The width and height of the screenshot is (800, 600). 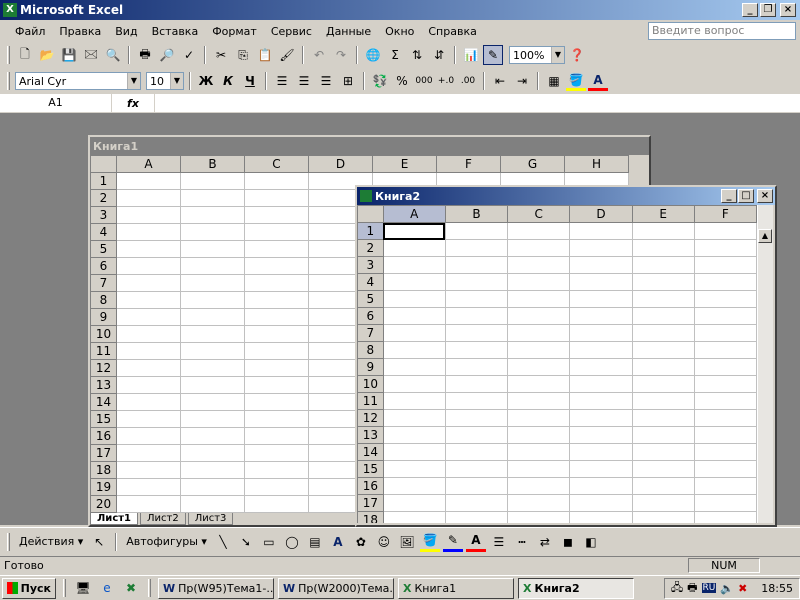 I want to click on sort-asc-icon: ⇅, so click(x=417, y=55).